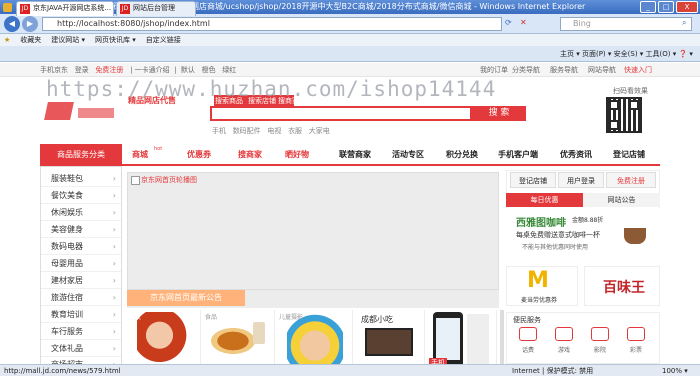 This screenshot has width=700, height=376. What do you see at coordinates (30, 24) in the screenshot?
I see `forward-button: ▶` at bounding box center [30, 24].